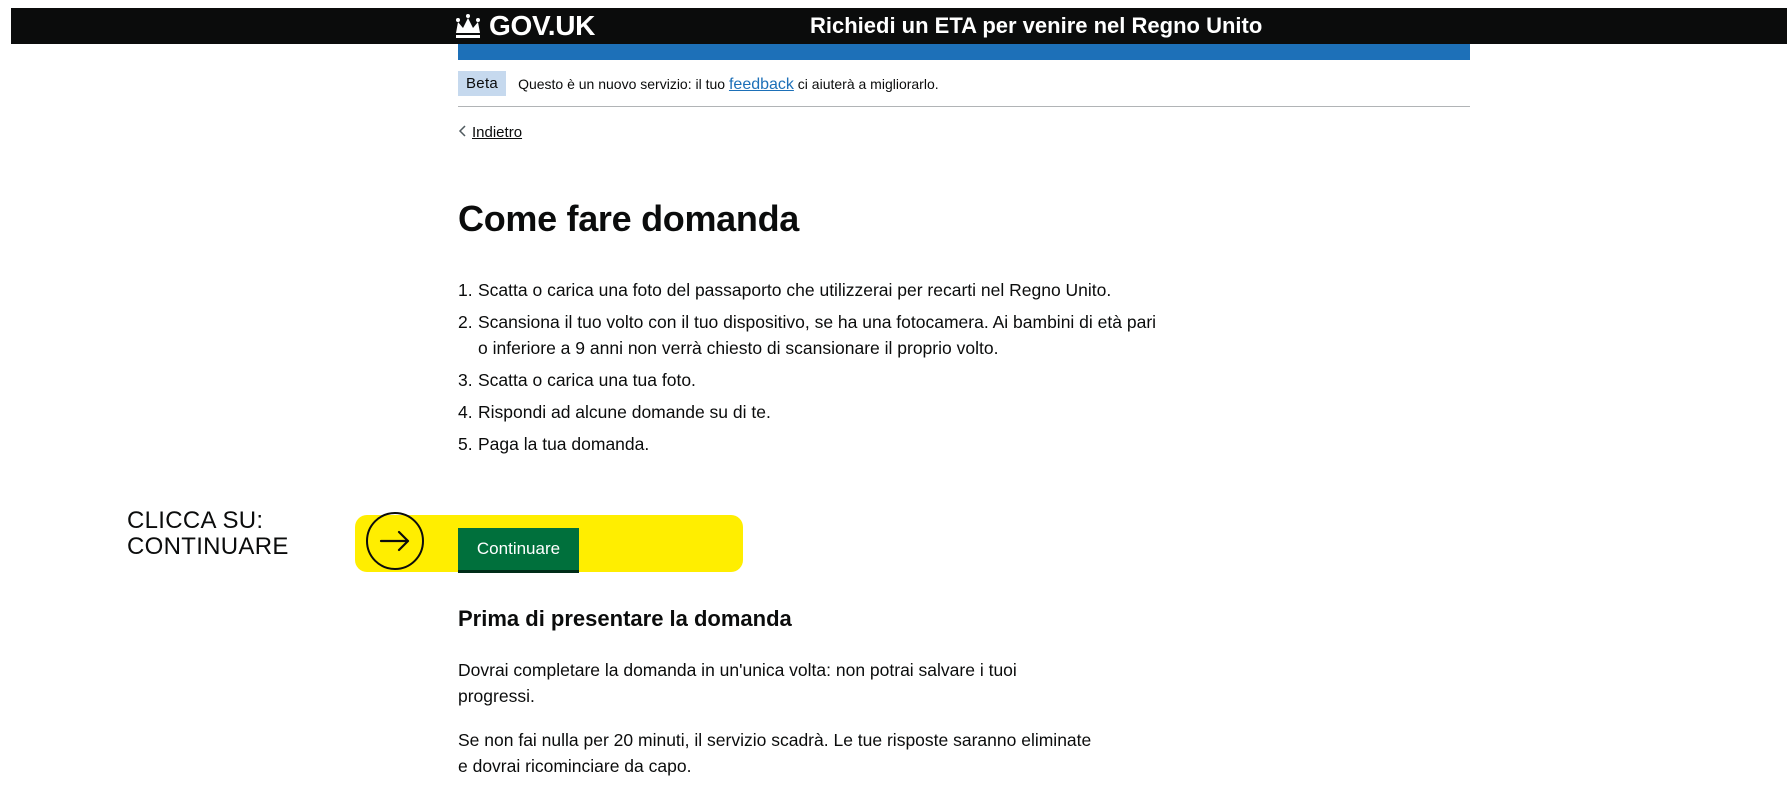  Describe the element at coordinates (964, 52) in the screenshot. I see `header-accent-bar` at that location.